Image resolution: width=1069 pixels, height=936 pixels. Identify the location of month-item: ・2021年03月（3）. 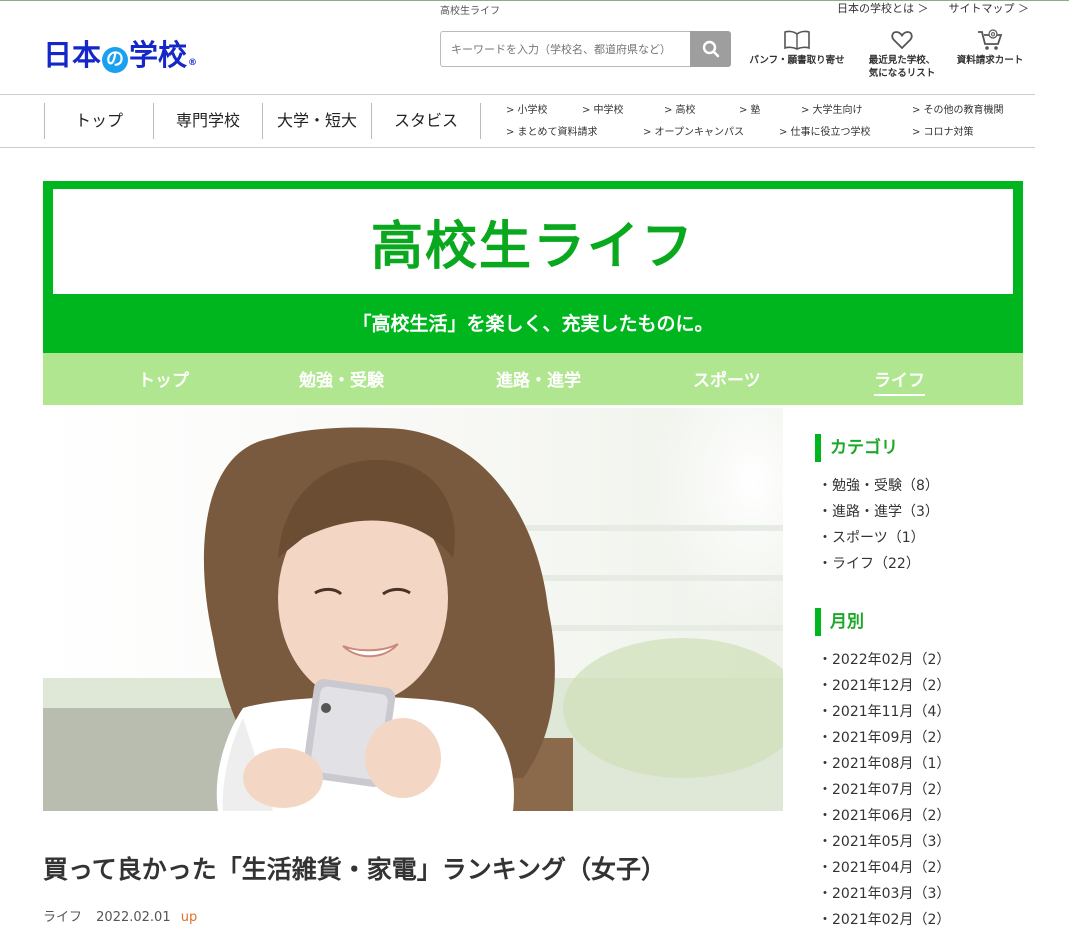
(884, 894).